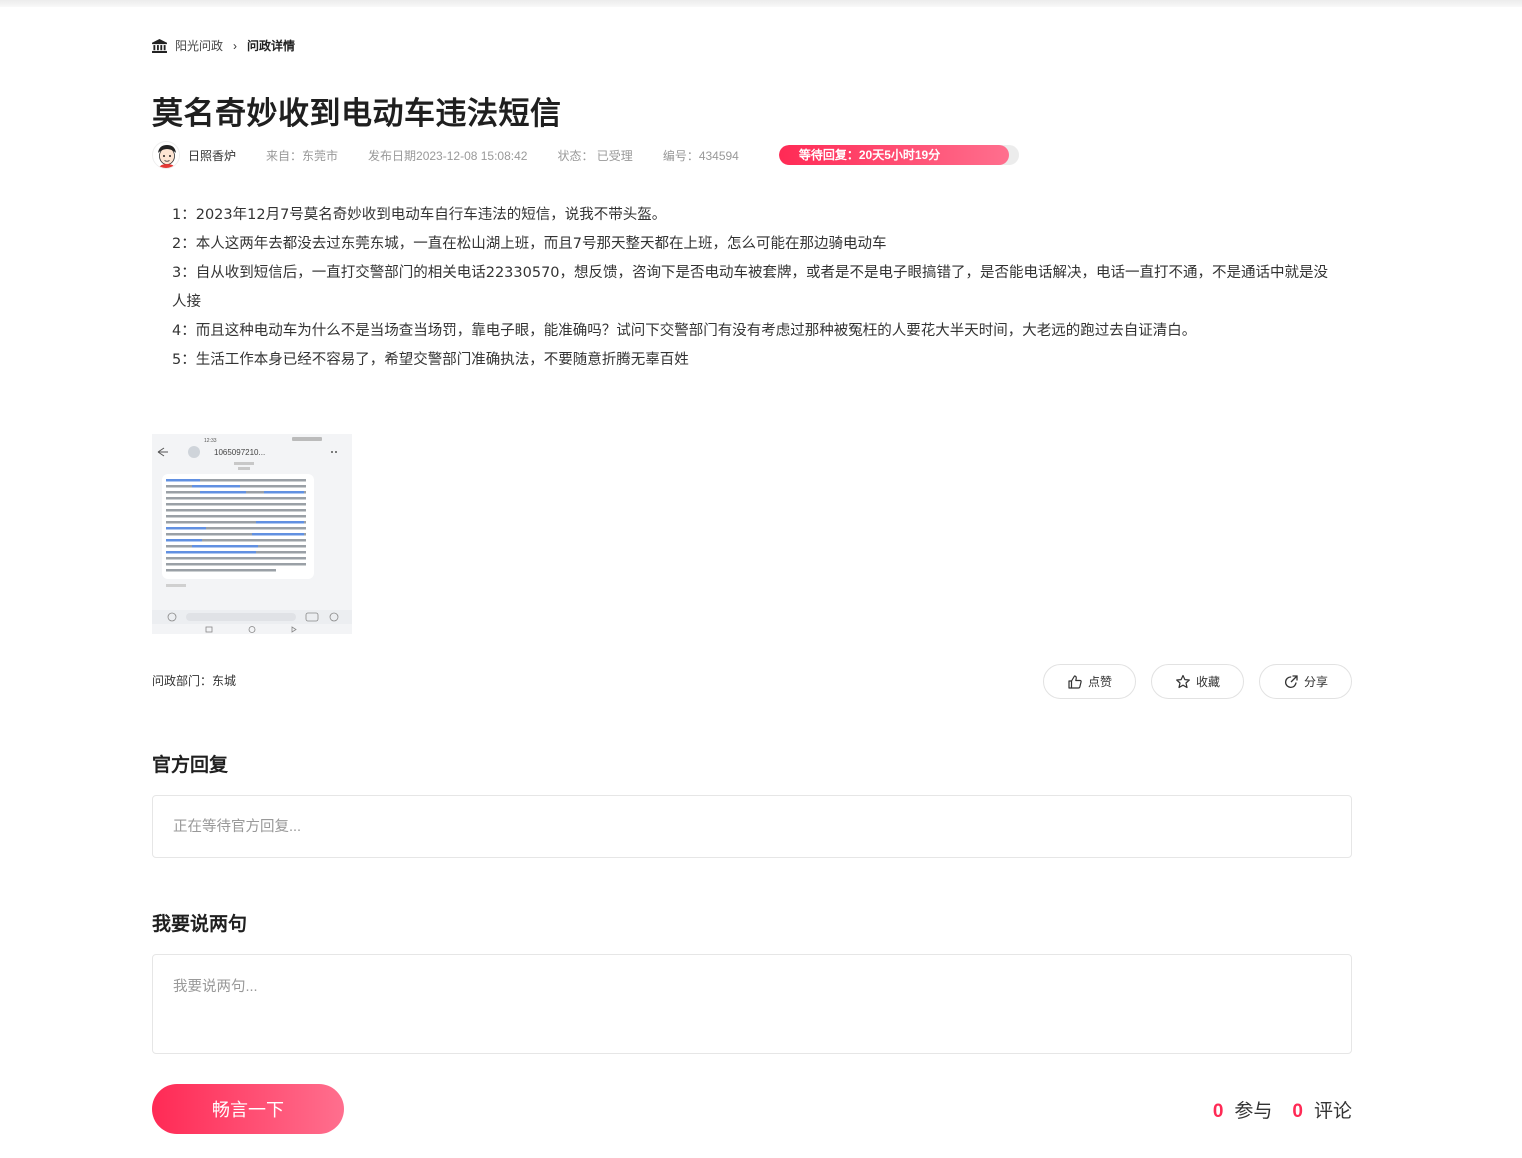 This screenshot has height=1158, width=1522. I want to click on thumbs-up-icon, so click(1075, 681).